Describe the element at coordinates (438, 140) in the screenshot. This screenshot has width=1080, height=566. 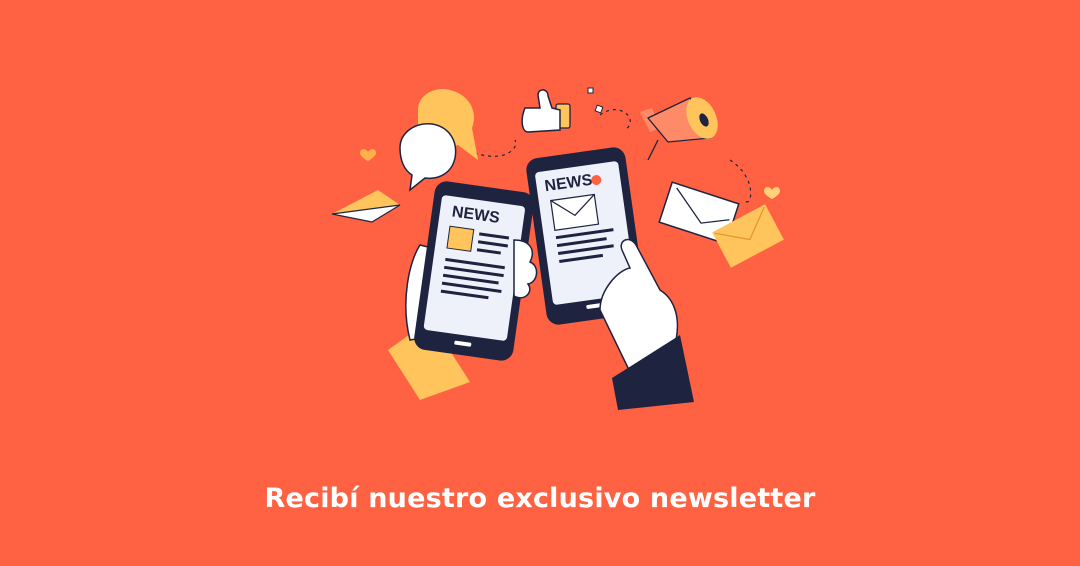
I see `speech-bubbles-icon` at that location.